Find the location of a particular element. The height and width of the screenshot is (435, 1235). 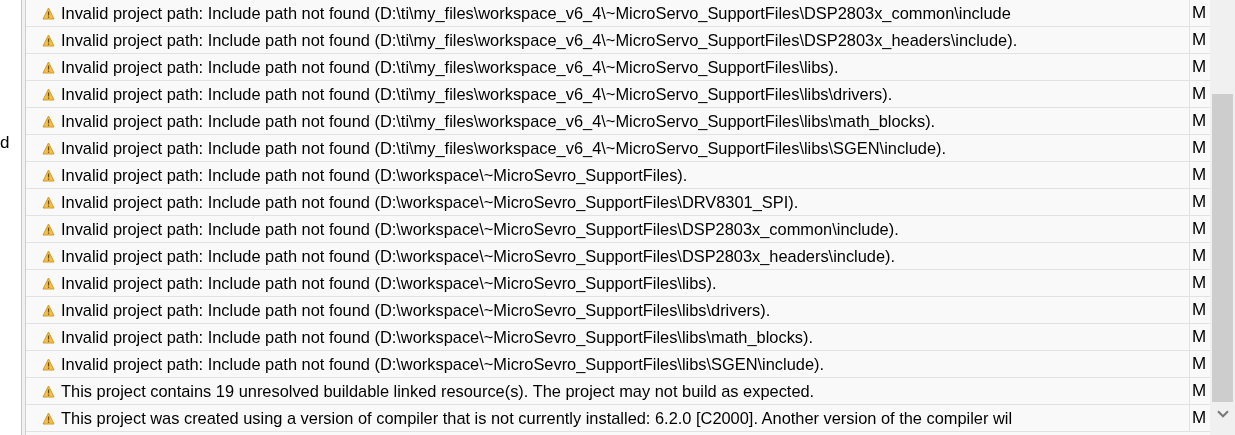

problem-message: Invalid project path: Include path not found (D:\ti\my_files\workspace_v6_4\~MicroServo_SupportFiles\libs). is located at coordinates (450, 67).